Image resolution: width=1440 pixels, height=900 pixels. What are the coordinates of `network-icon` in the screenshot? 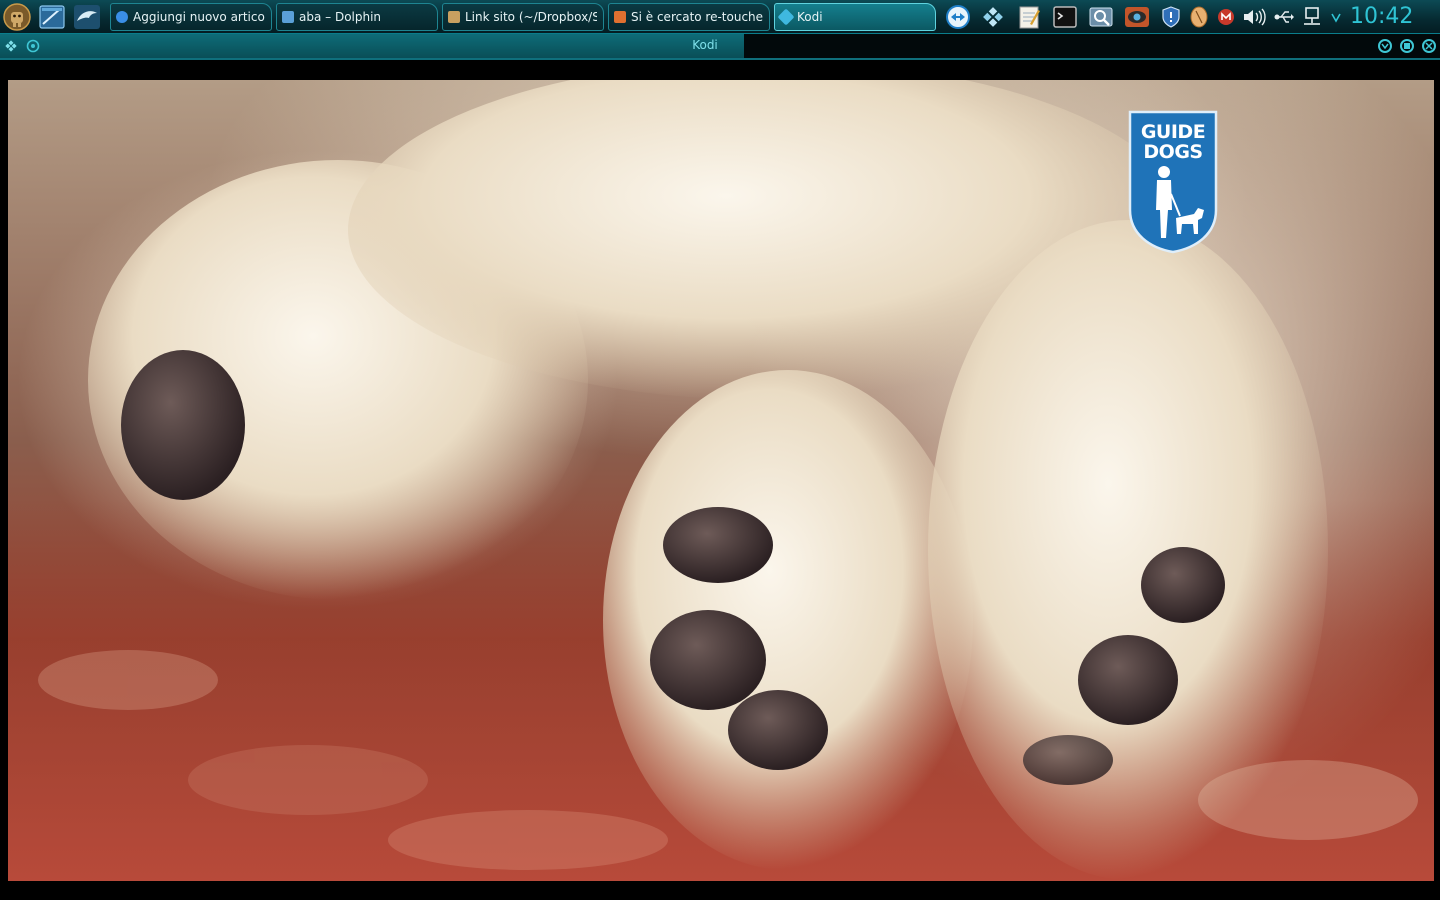 It's located at (1312, 16).